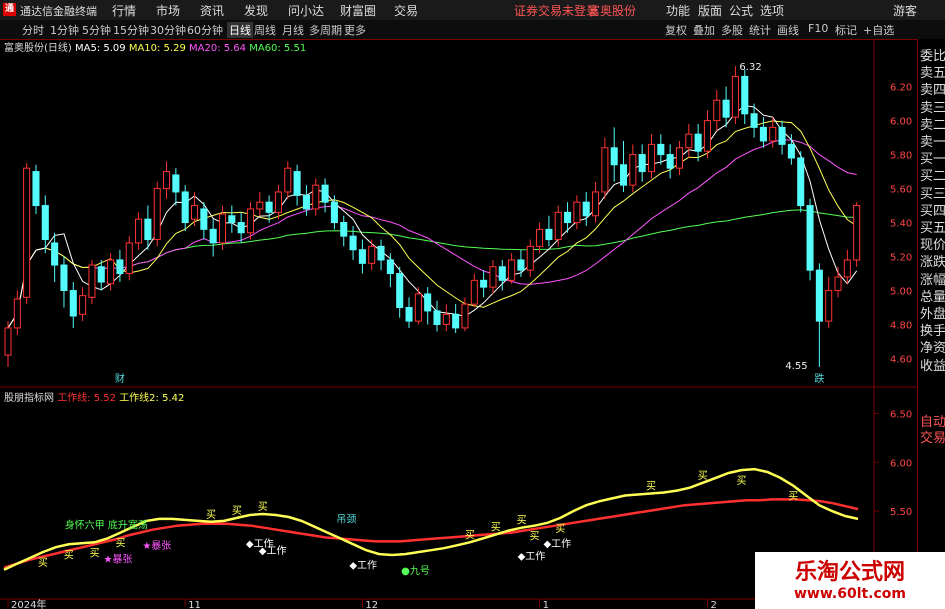 This screenshot has height=609, width=945. What do you see at coordinates (168, 30) in the screenshot?
I see `period-tab: 30分钟` at bounding box center [168, 30].